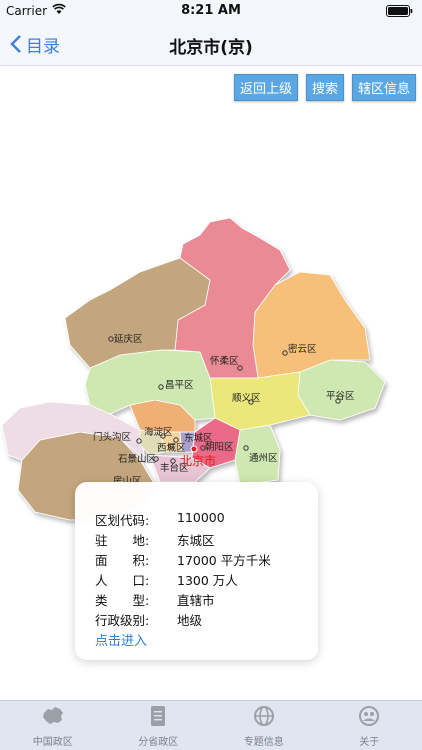 This screenshot has width=422, height=750. Describe the element at coordinates (196, 600) in the screenshot. I see `type-value: 直辖市` at that location.